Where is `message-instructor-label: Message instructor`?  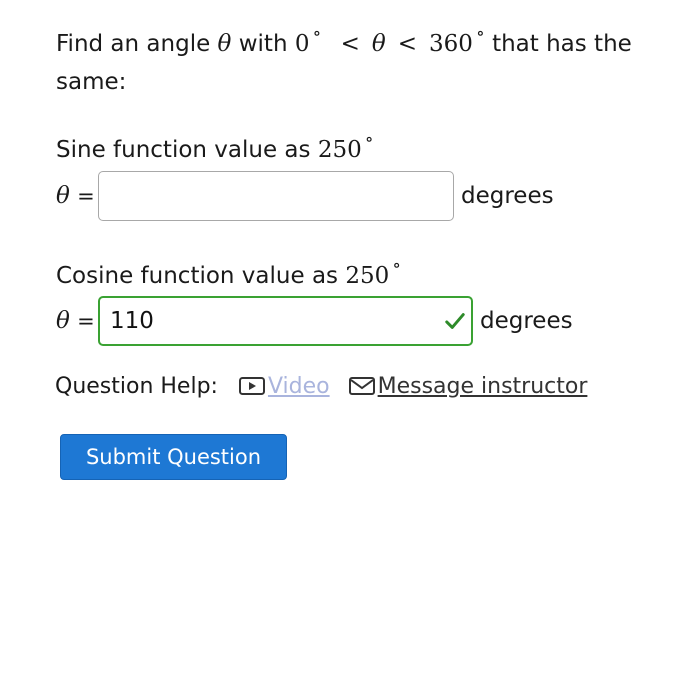
message-instructor-label: Message instructor is located at coordinates (482, 386).